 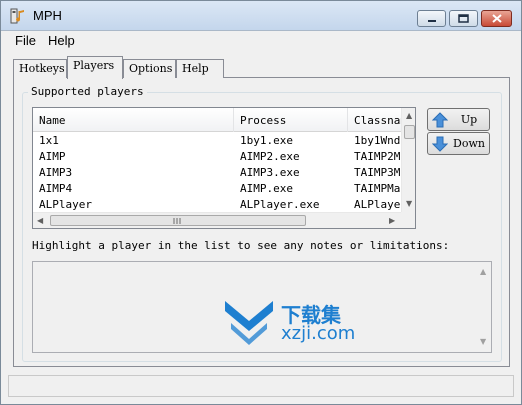 What do you see at coordinates (280, 204) in the screenshot?
I see `cell-process: ALPlayer.exe` at bounding box center [280, 204].